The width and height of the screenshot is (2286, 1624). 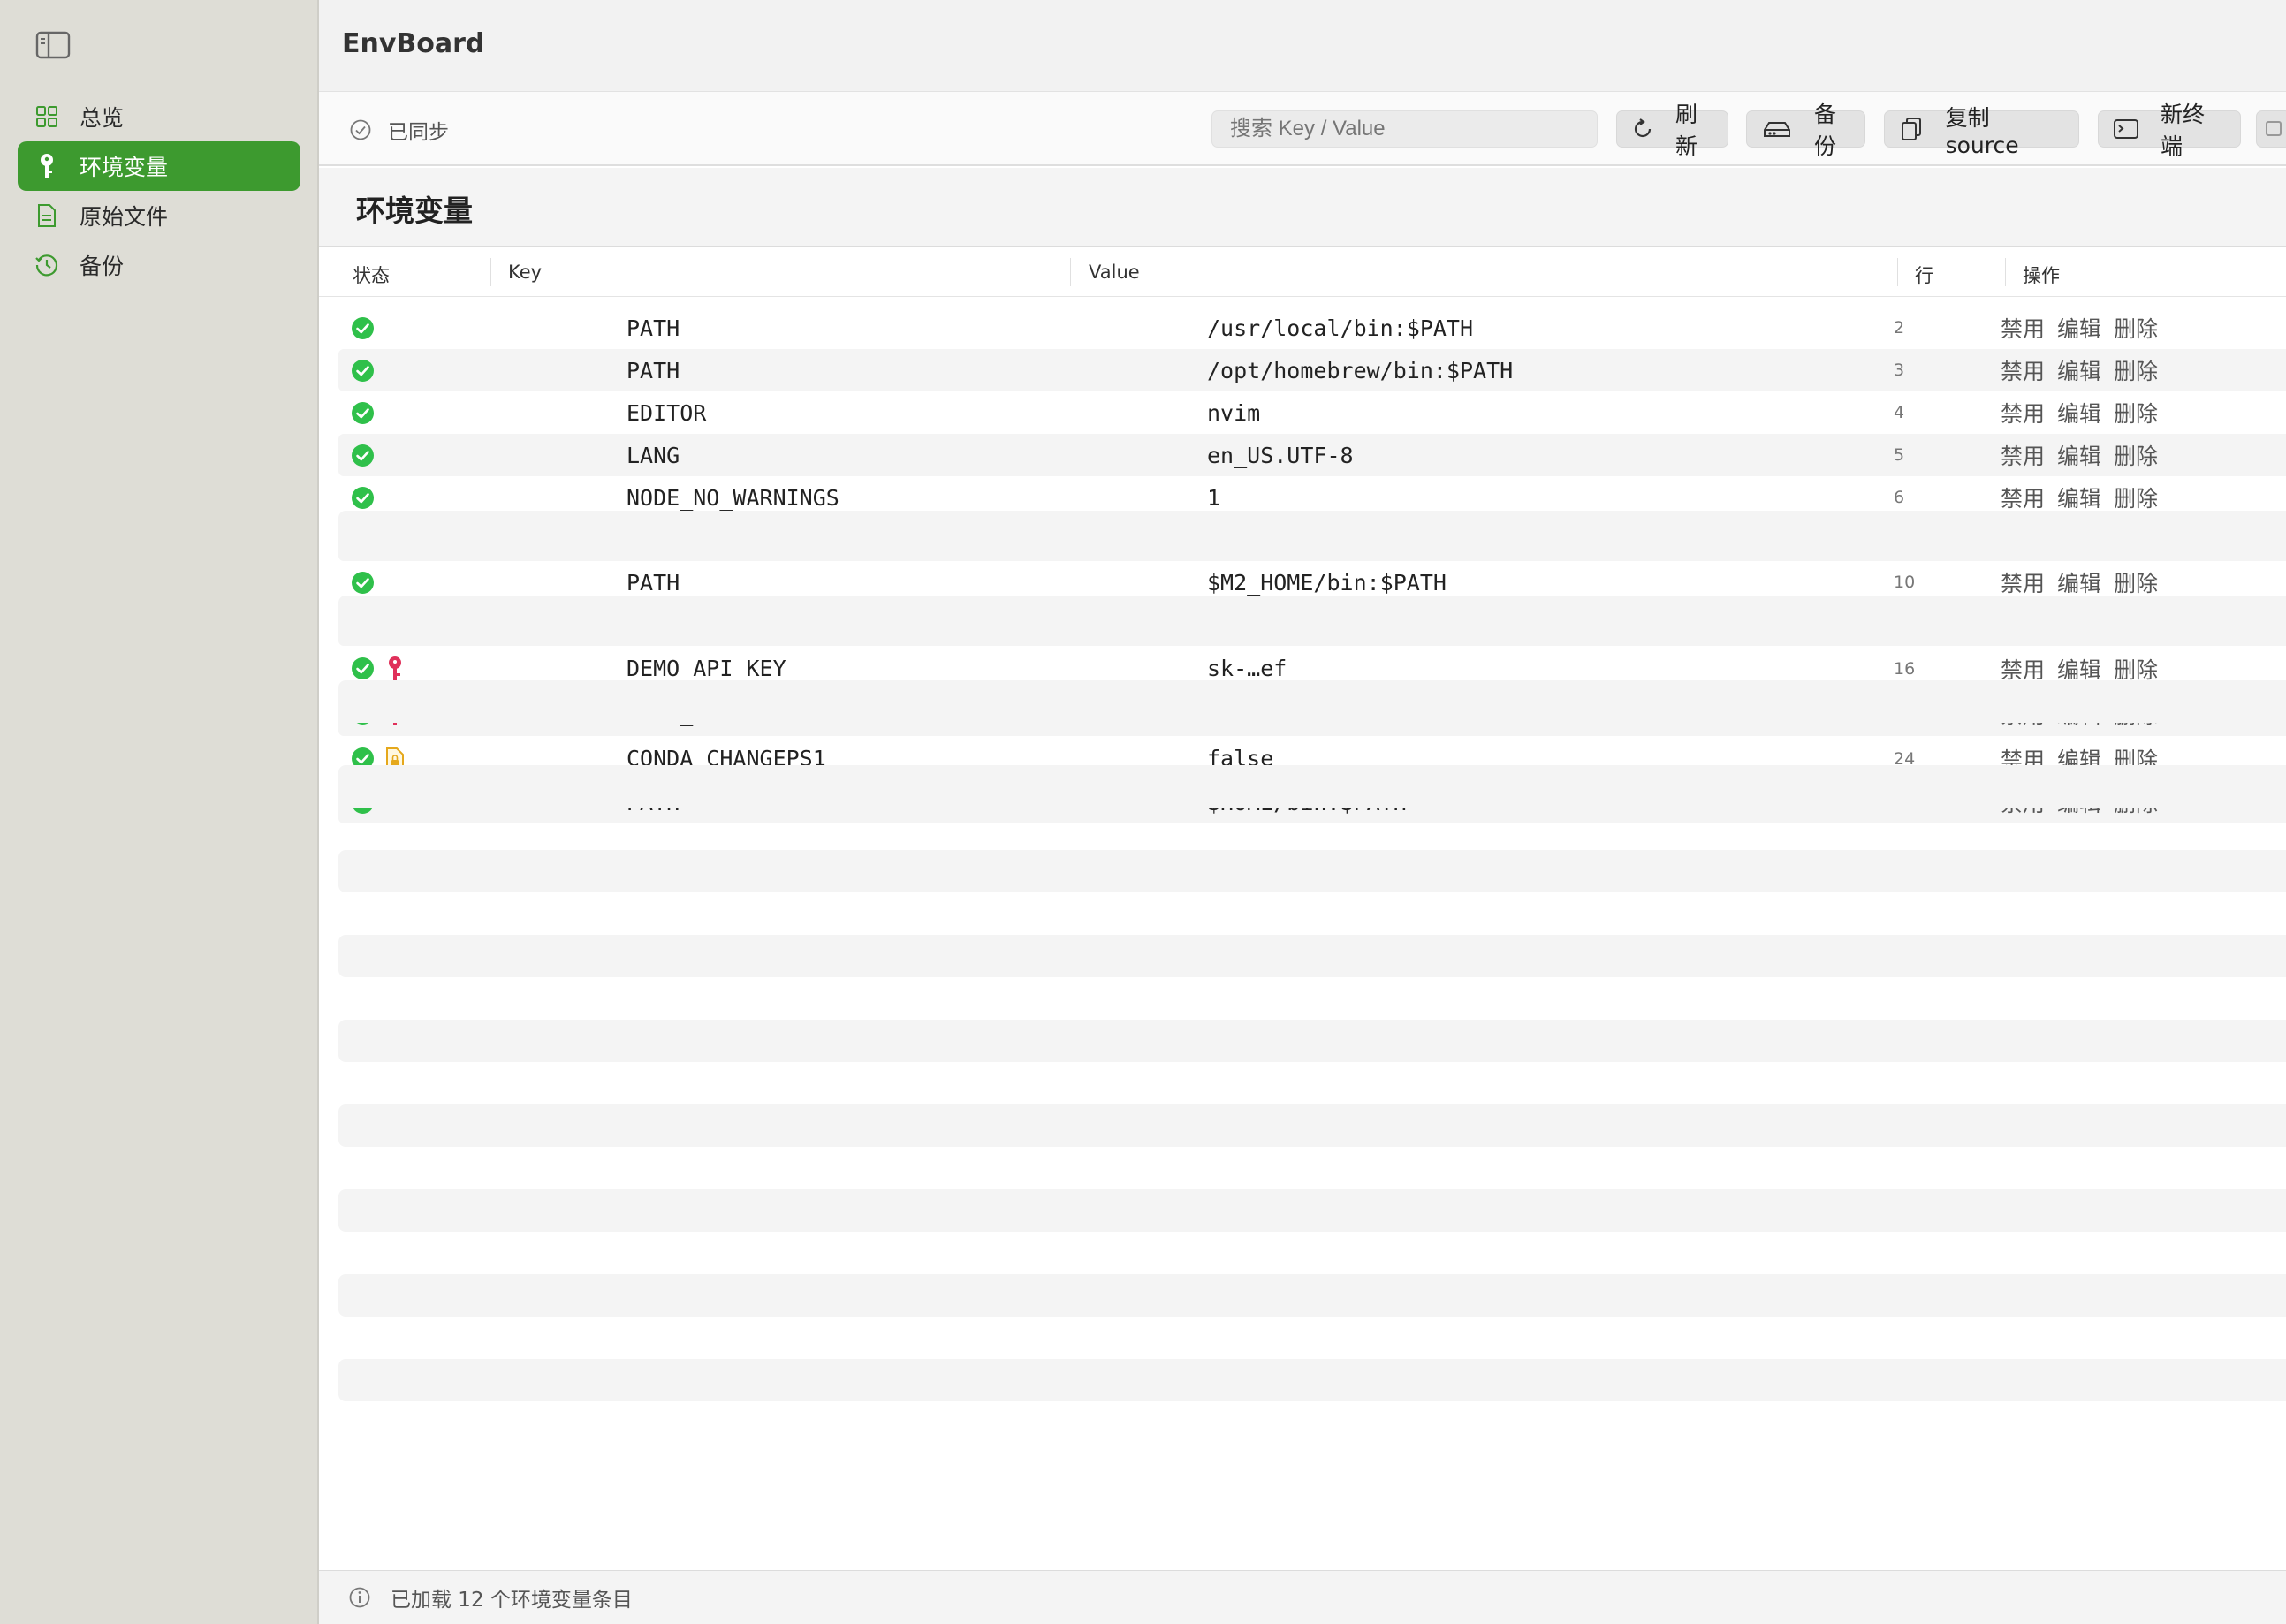 I want to click on toolbar: 已同步 刷新, so click(x=1302, y=129).